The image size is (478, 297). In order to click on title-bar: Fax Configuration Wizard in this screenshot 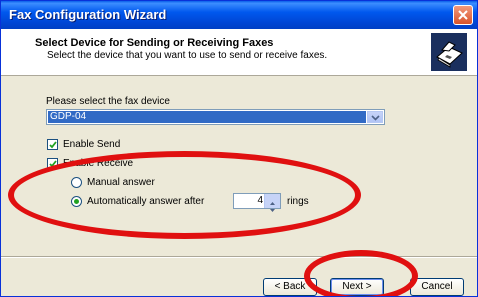, I will do `click(239, 15)`.